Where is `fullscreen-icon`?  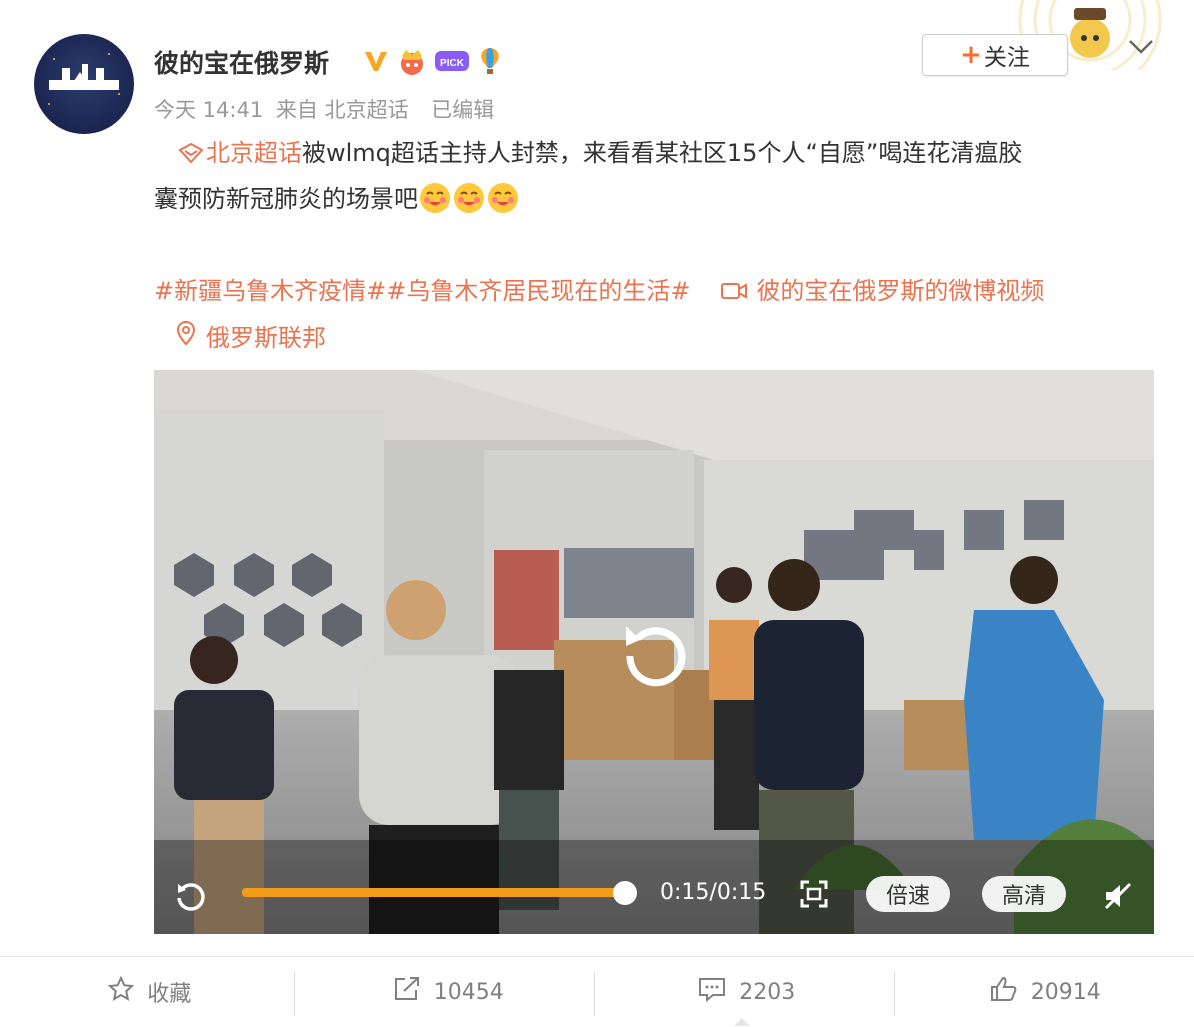 fullscreen-icon is located at coordinates (814, 894).